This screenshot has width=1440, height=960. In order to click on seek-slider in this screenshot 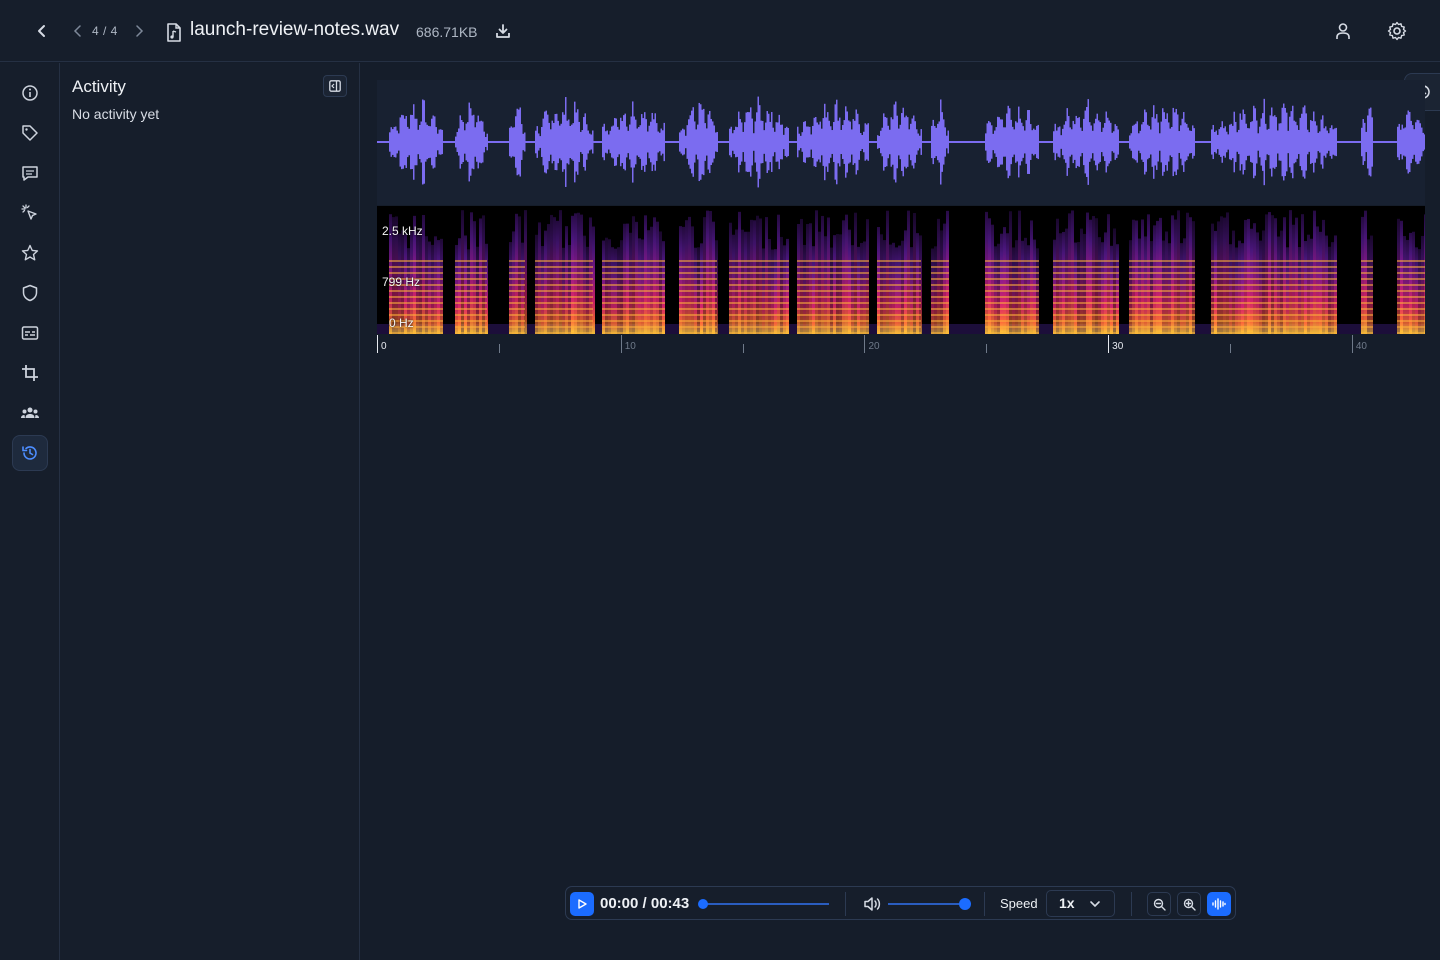, I will do `click(763, 904)`.